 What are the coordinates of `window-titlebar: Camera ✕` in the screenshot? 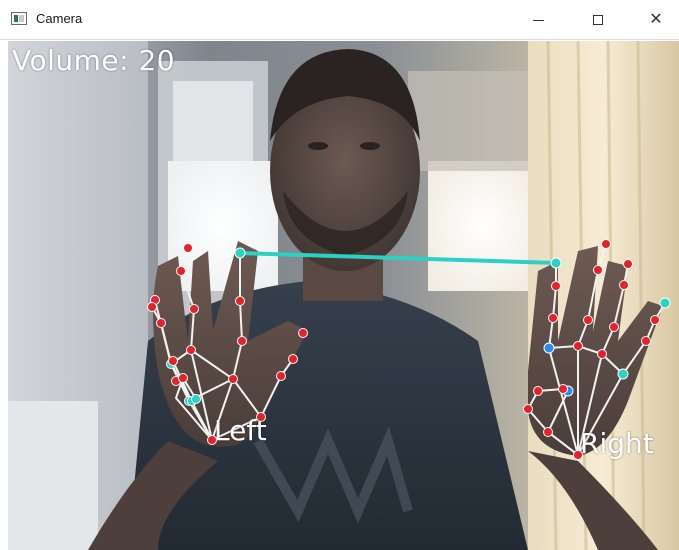 It's located at (339, 20).